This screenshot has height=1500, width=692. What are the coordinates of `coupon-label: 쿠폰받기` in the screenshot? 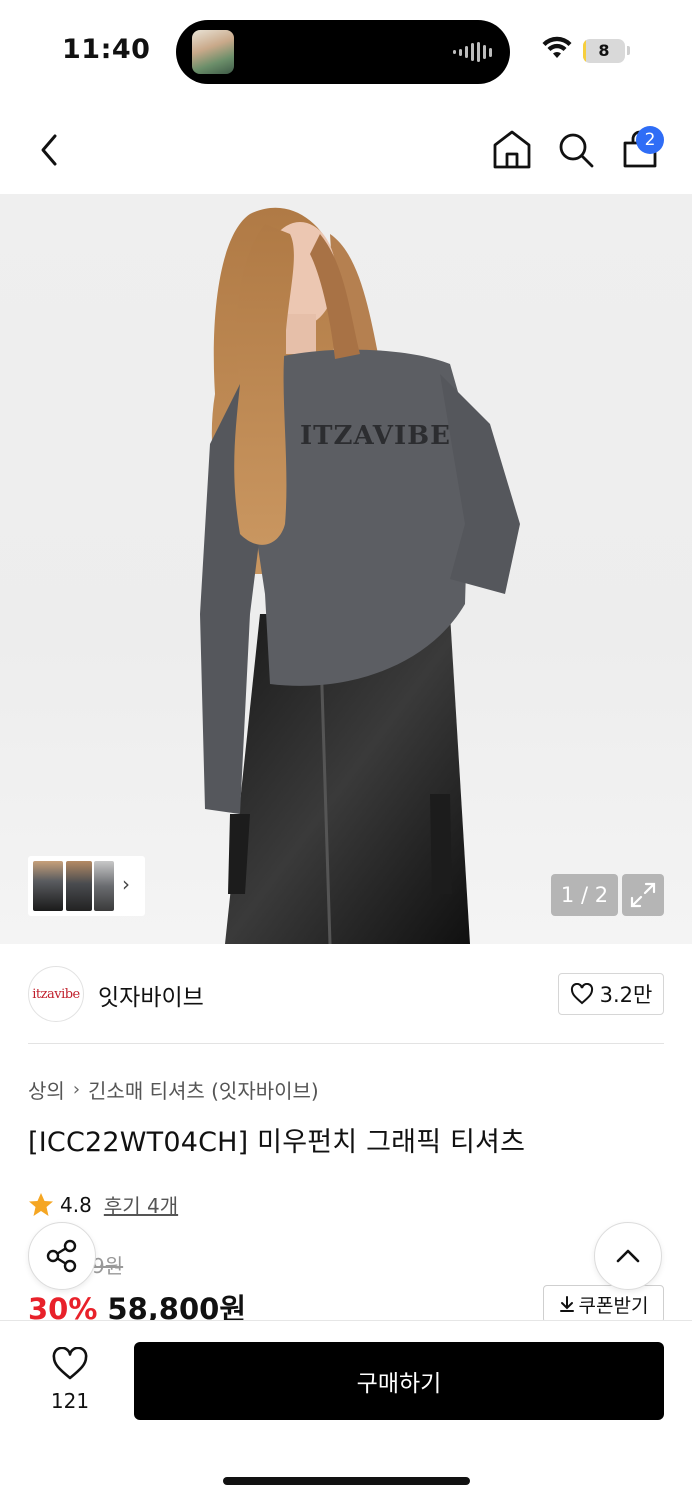 It's located at (613, 1305).